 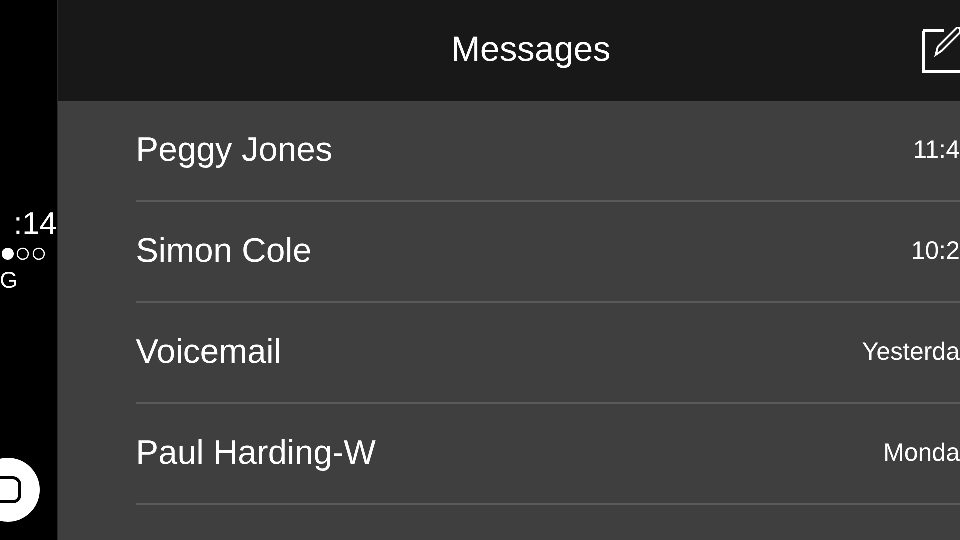 I want to click on clock: :14, so click(x=35, y=223).